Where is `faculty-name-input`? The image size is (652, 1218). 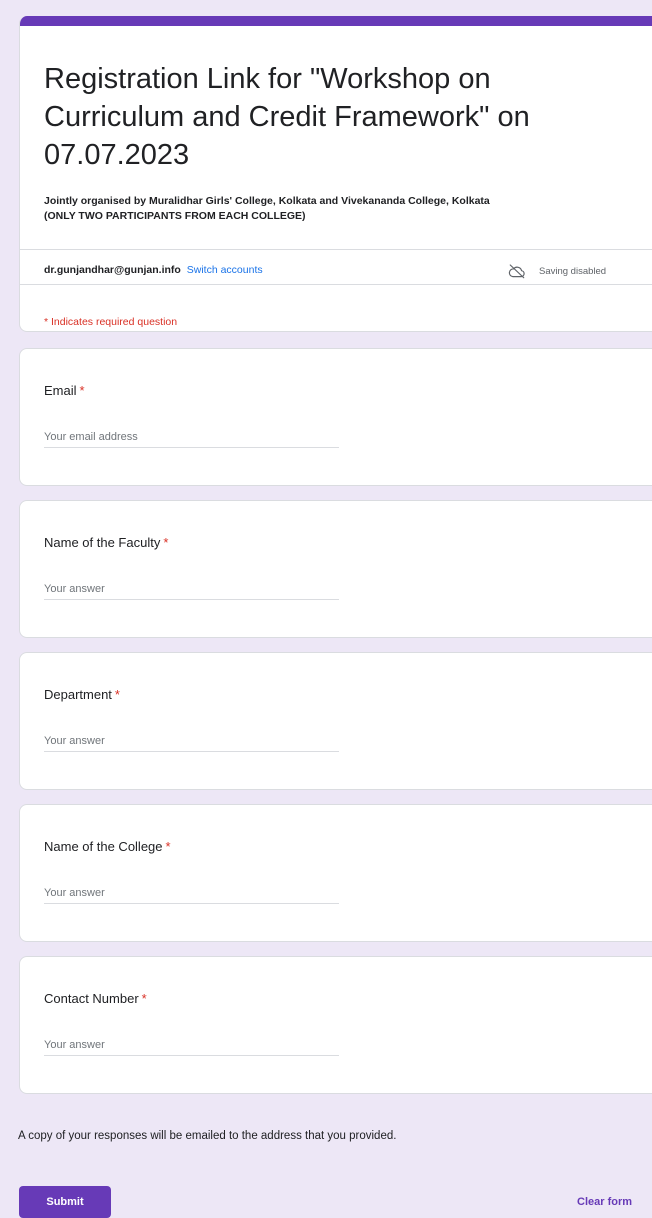 faculty-name-input is located at coordinates (191, 589).